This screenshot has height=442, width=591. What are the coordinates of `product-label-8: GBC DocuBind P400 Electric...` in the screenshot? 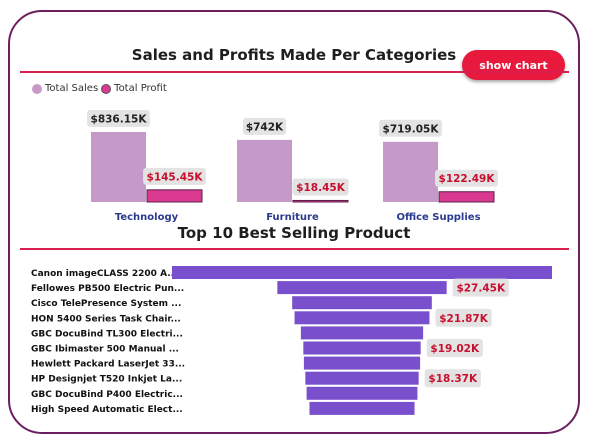 It's located at (107, 395).